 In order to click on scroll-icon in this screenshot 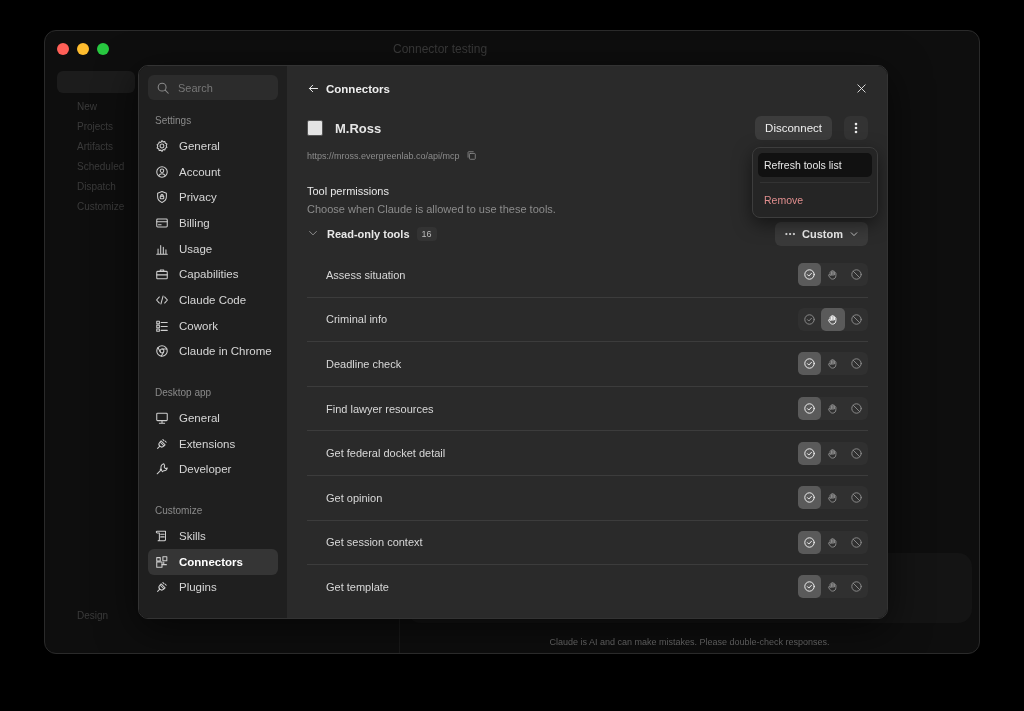, I will do `click(162, 536)`.